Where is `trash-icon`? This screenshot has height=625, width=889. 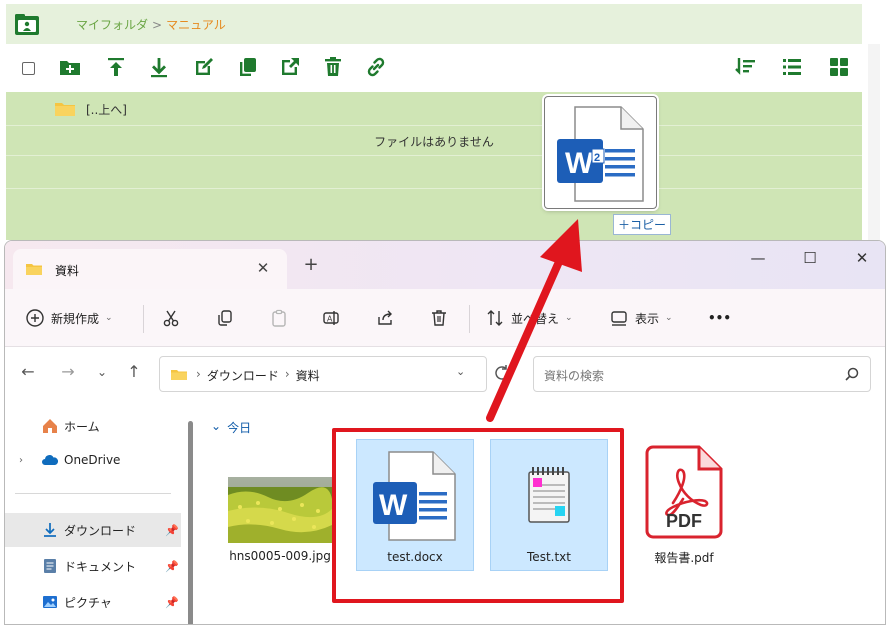
trash-icon is located at coordinates (439, 318).